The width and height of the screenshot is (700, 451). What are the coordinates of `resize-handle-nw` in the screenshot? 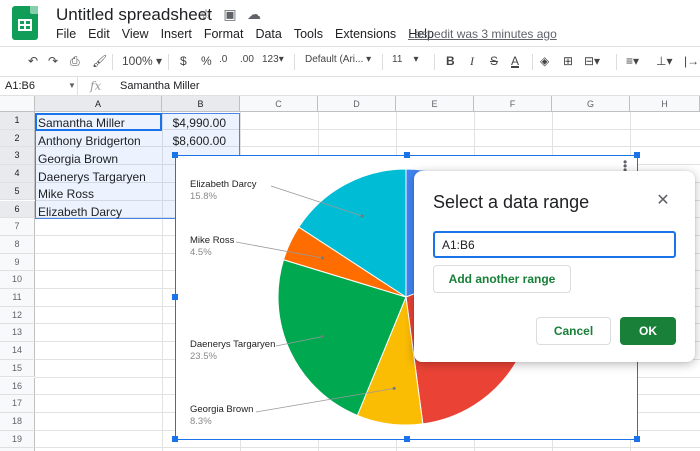 It's located at (175, 155).